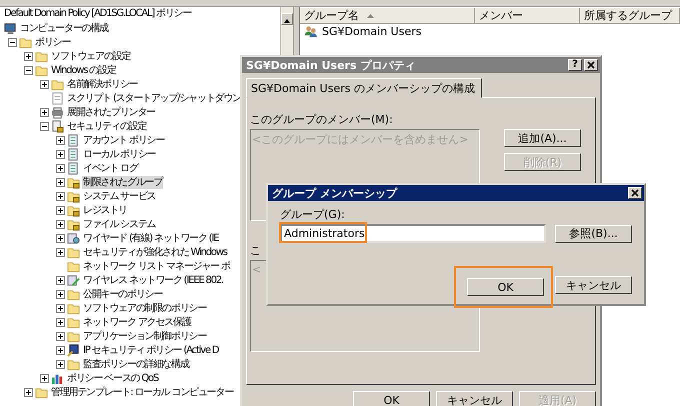 This screenshot has height=406, width=680. Describe the element at coordinates (142, 392) in the screenshot. I see `tree-item: 管理用テンプレート: ローカル コンピューター` at that location.